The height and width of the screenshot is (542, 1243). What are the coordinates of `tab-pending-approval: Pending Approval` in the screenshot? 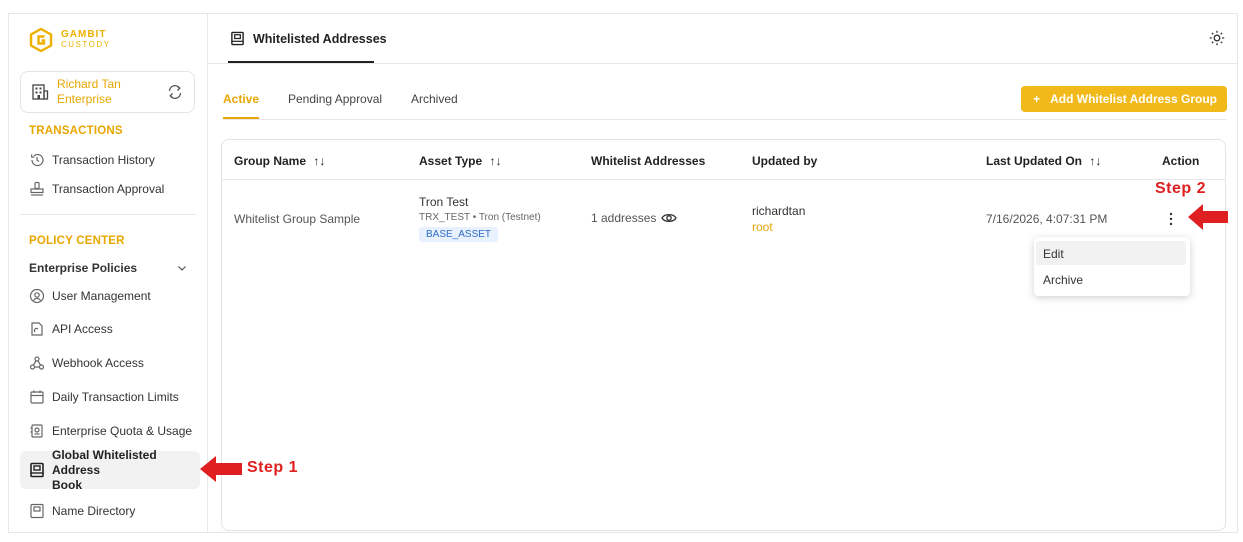 It's located at (335, 99).